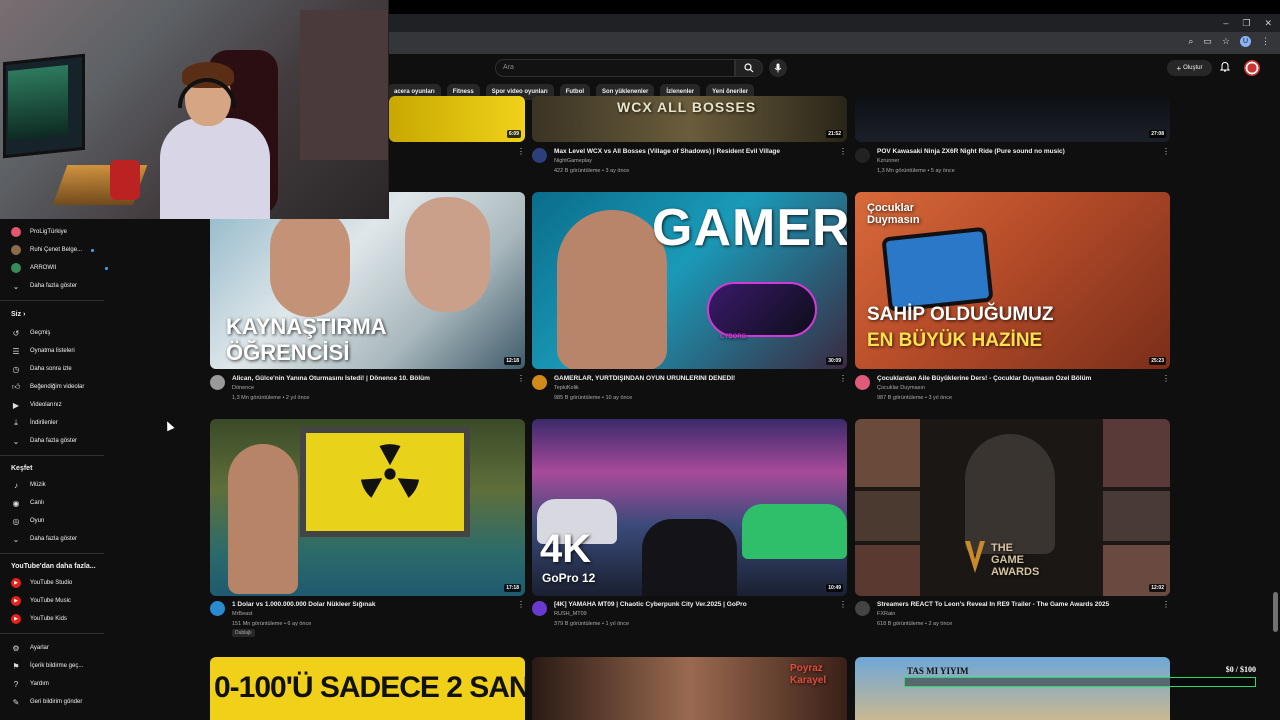 This screenshot has height=720, width=1280. I want to click on video-thumbnail: THE GAME AWARDS 12:02, so click(1012, 507).